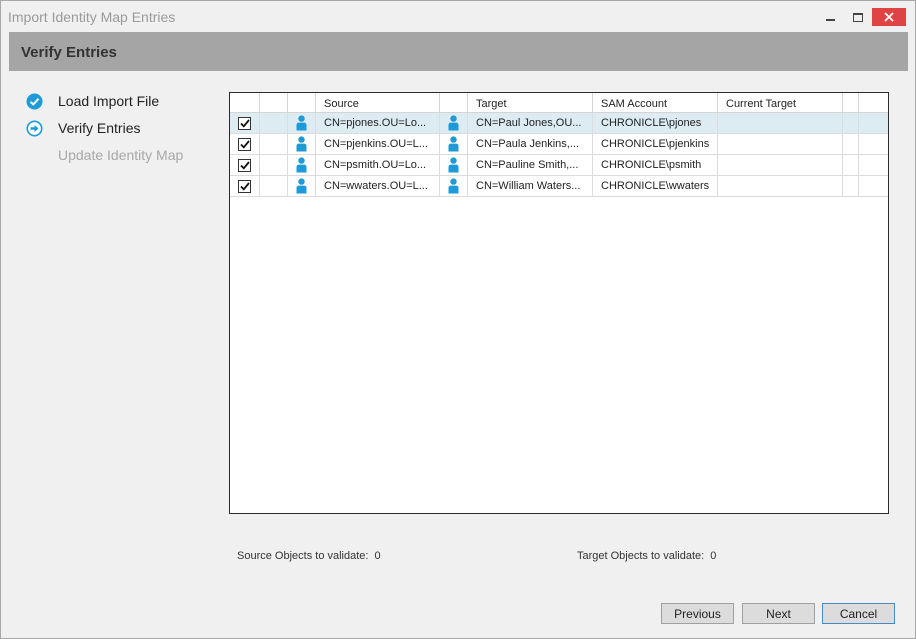 The height and width of the screenshot is (639, 916). I want to click on title-bar: Import Identity Map Entries, so click(458, 16).